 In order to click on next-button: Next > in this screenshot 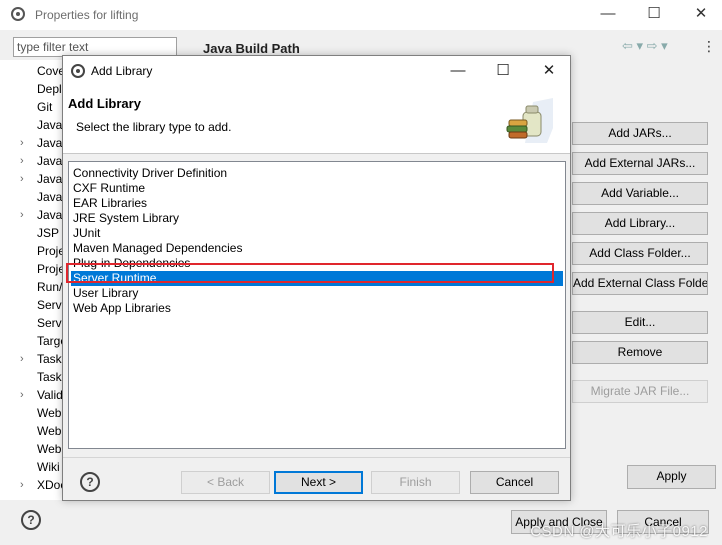, I will do `click(318, 482)`.